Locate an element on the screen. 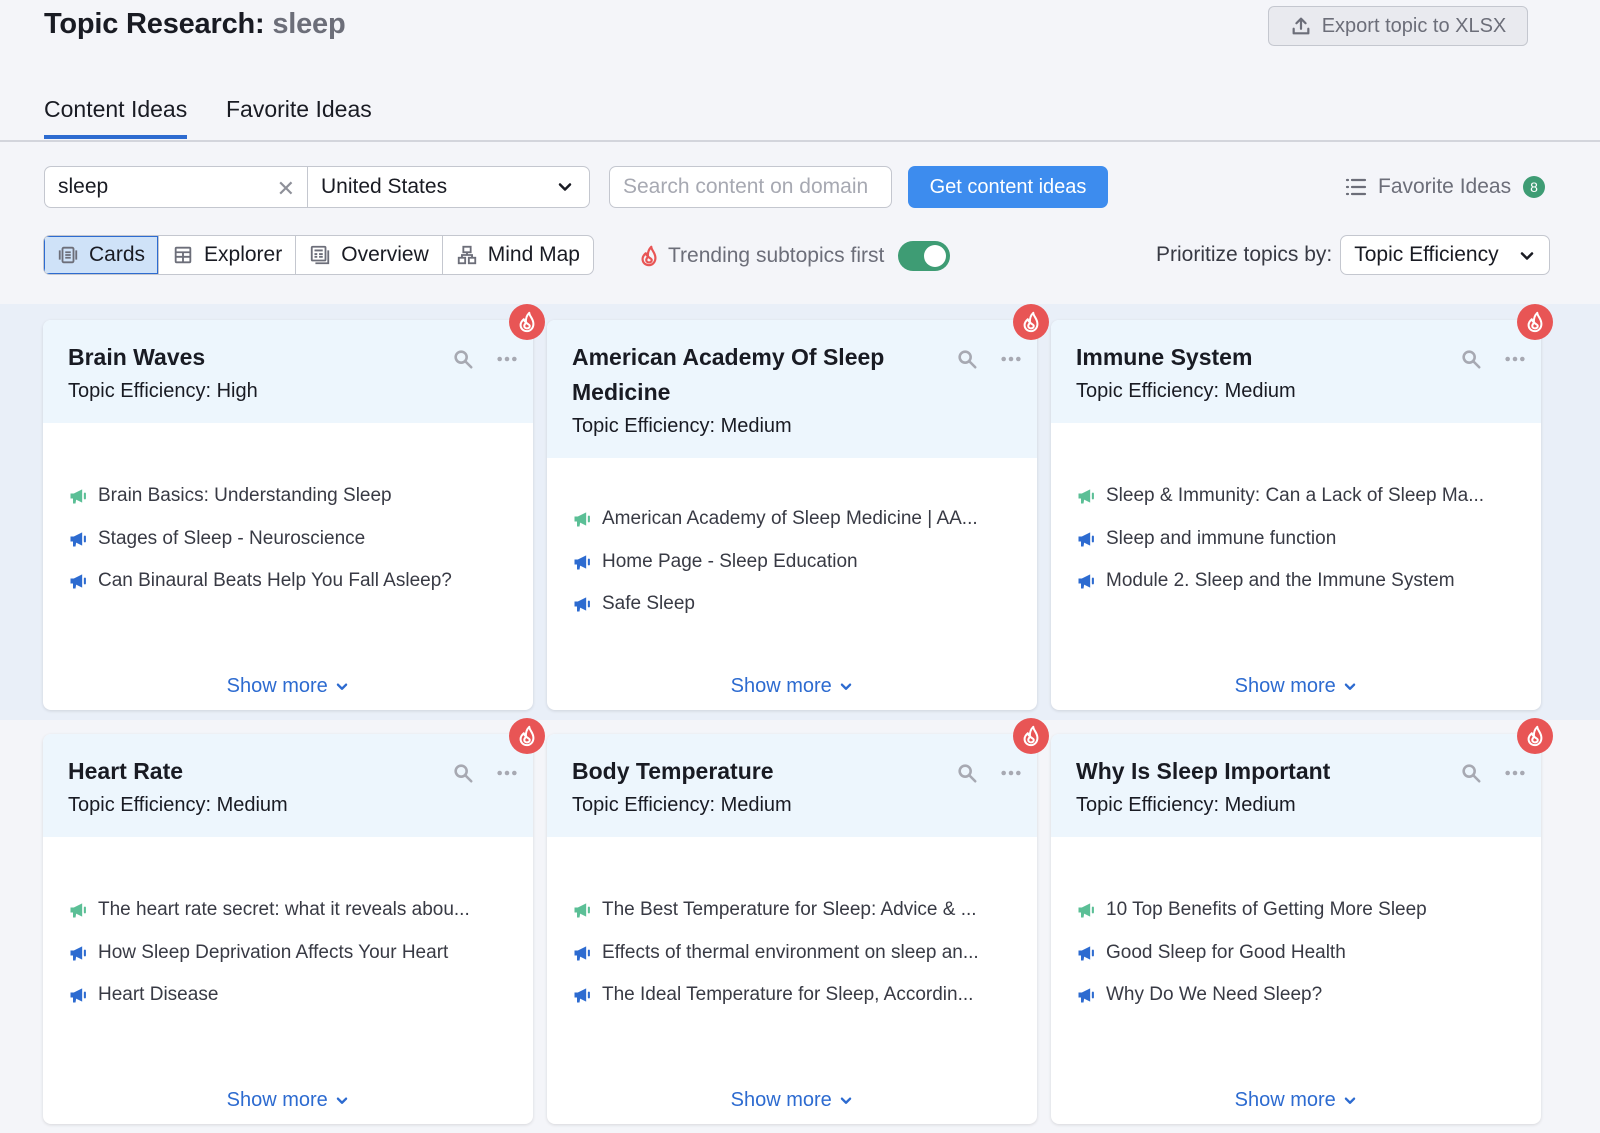  keyword-value: sleep is located at coordinates (83, 186).